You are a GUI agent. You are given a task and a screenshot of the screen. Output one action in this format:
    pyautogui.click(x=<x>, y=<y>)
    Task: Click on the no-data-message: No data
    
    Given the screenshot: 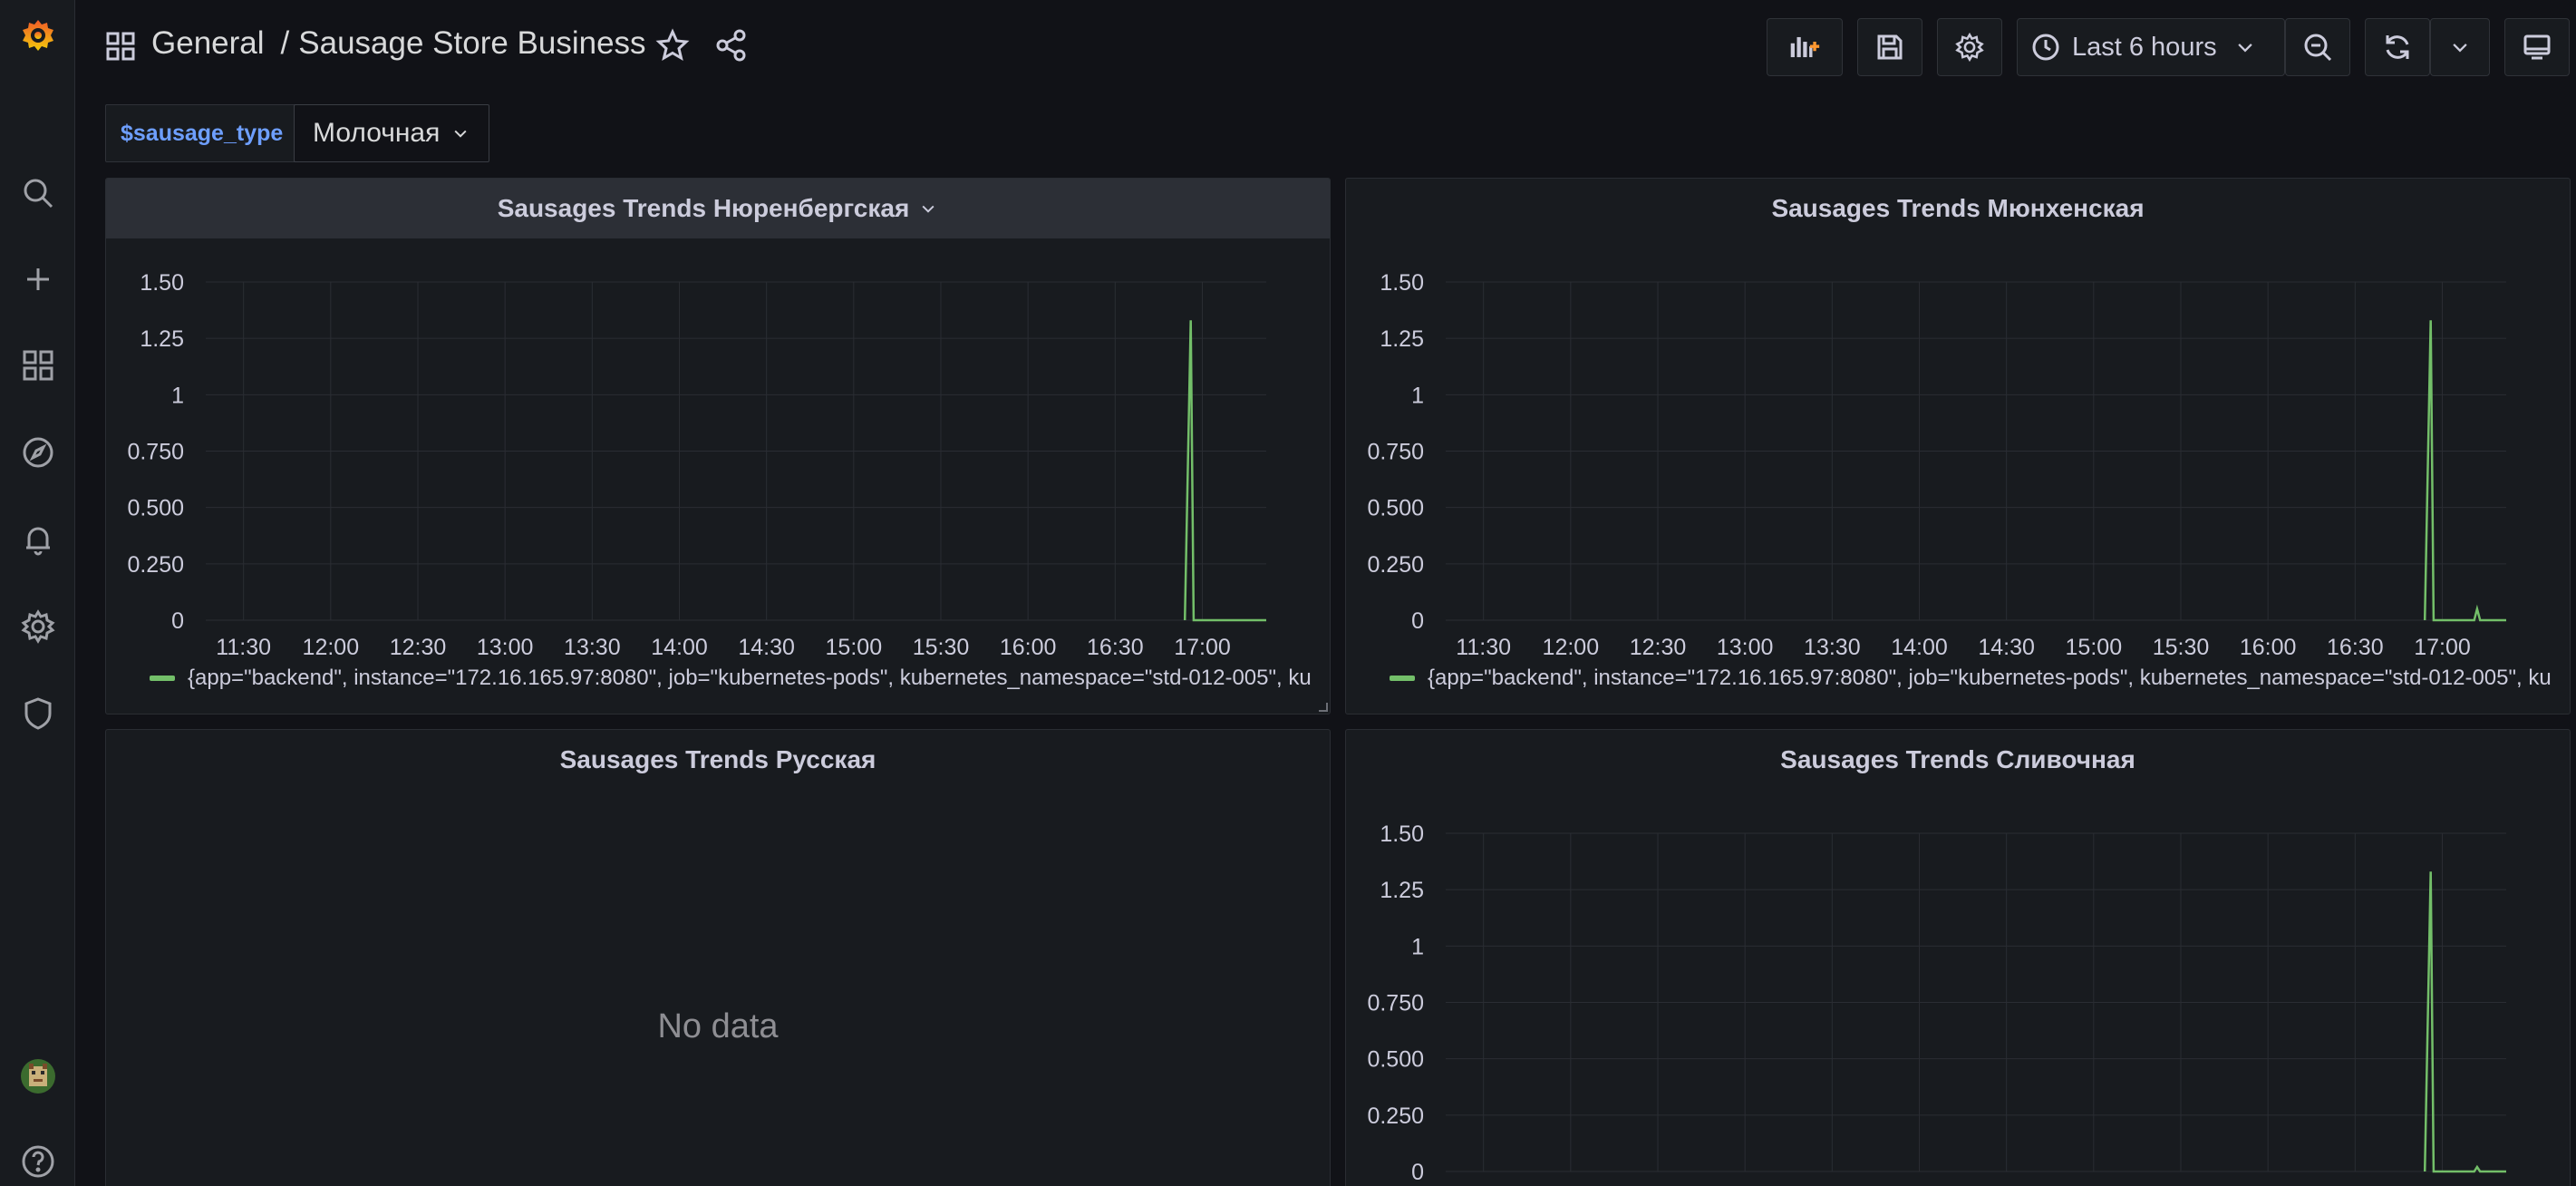 What is the action you would take?
    pyautogui.click(x=718, y=1026)
    